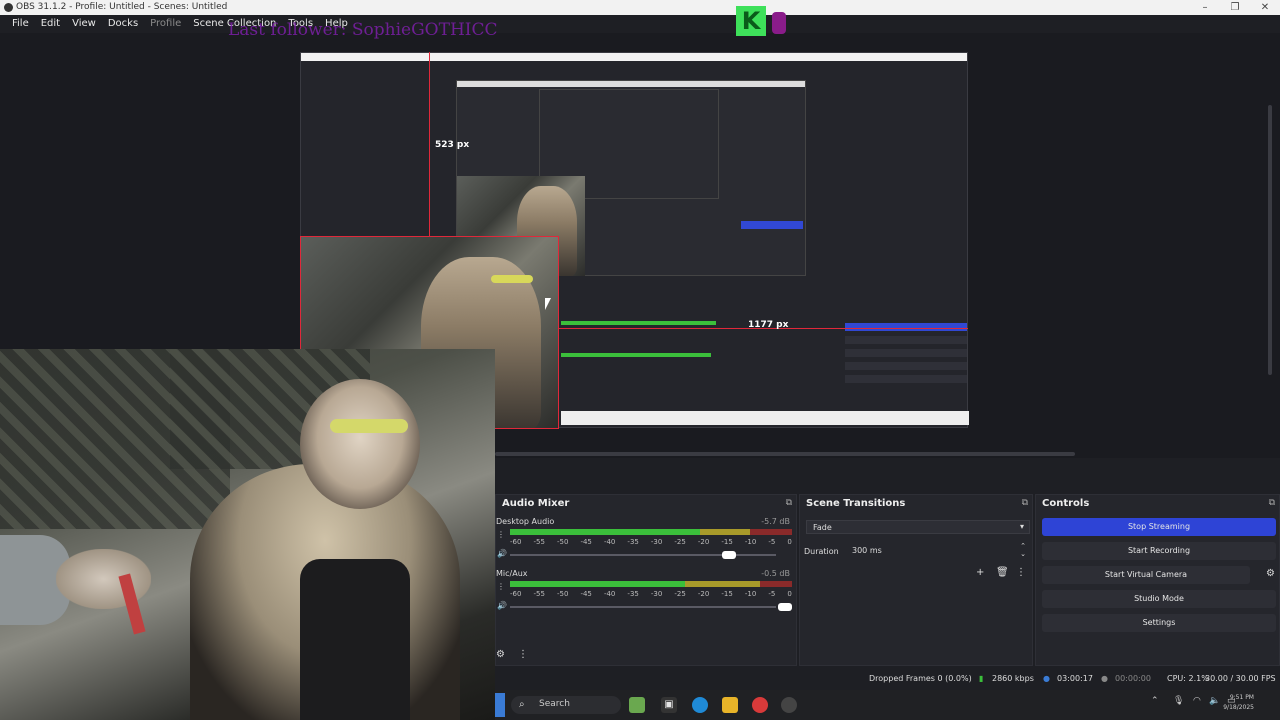 Image resolution: width=1280 pixels, height=720 pixels. What do you see at coordinates (566, 705) in the screenshot?
I see `taskbar-search: ⌕ Search` at bounding box center [566, 705].